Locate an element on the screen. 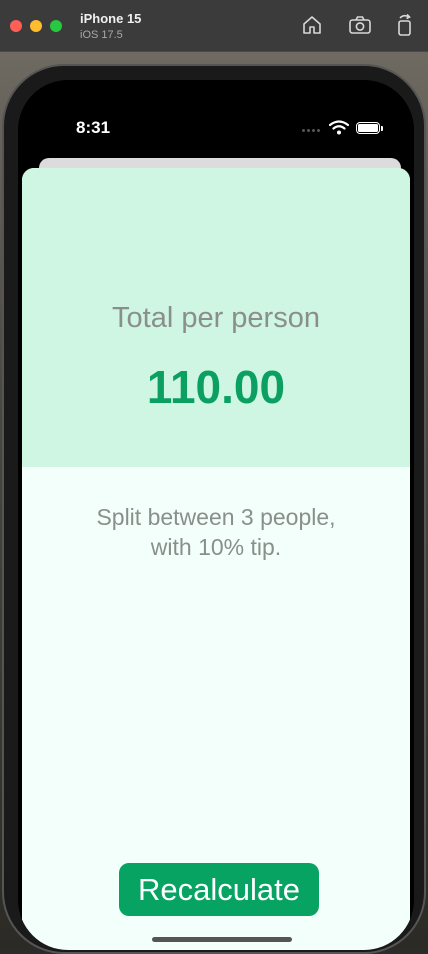 This screenshot has width=428, height=954. status-time: 8:31 is located at coordinates (93, 127).